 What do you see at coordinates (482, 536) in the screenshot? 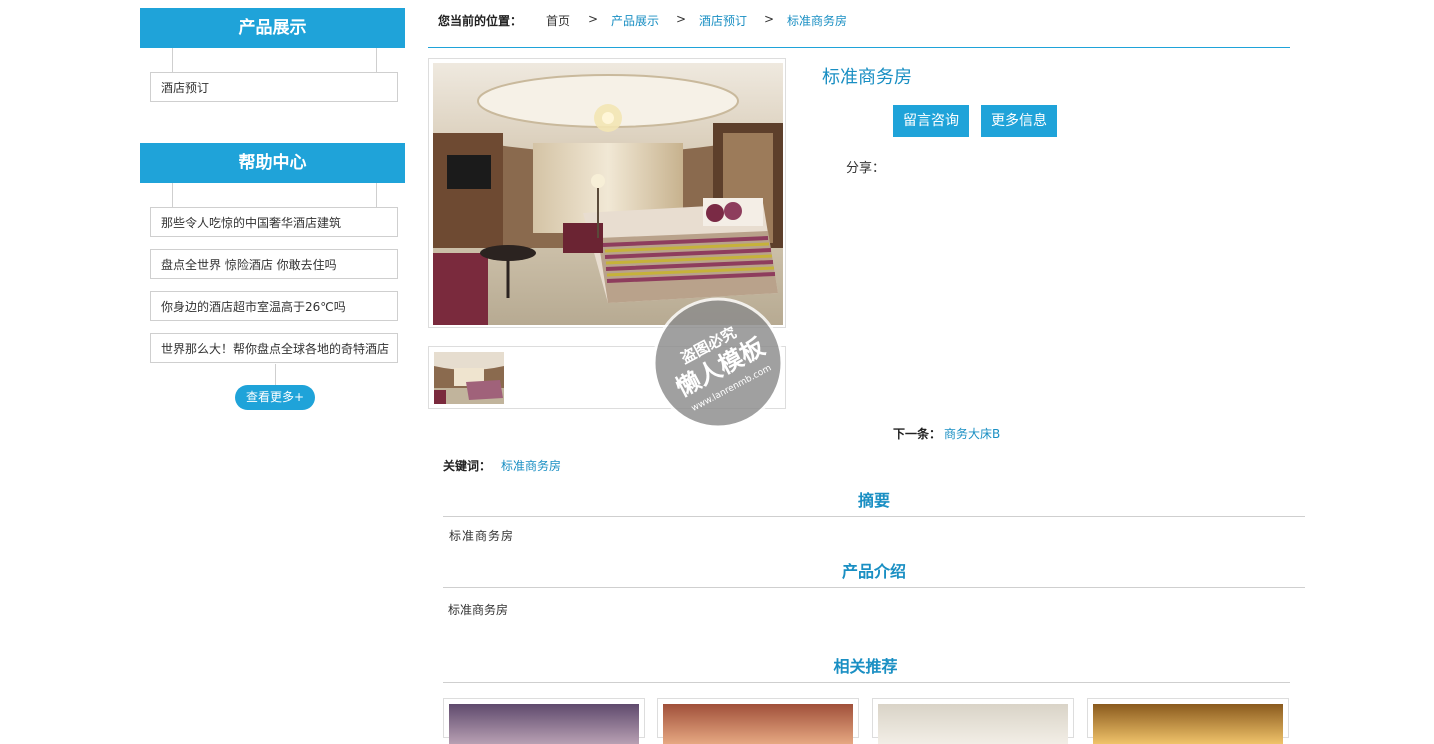
I see `summary-text: 标准商务房` at bounding box center [482, 536].